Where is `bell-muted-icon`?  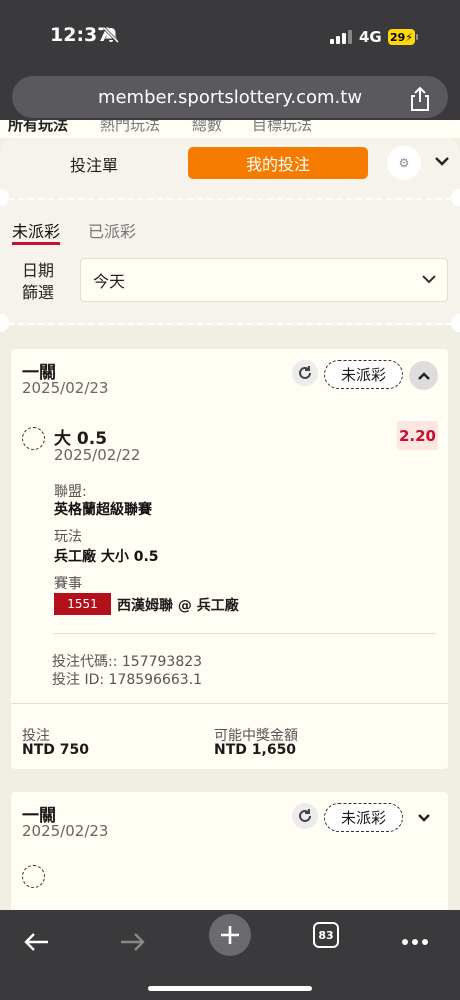
bell-muted-icon is located at coordinates (111, 35).